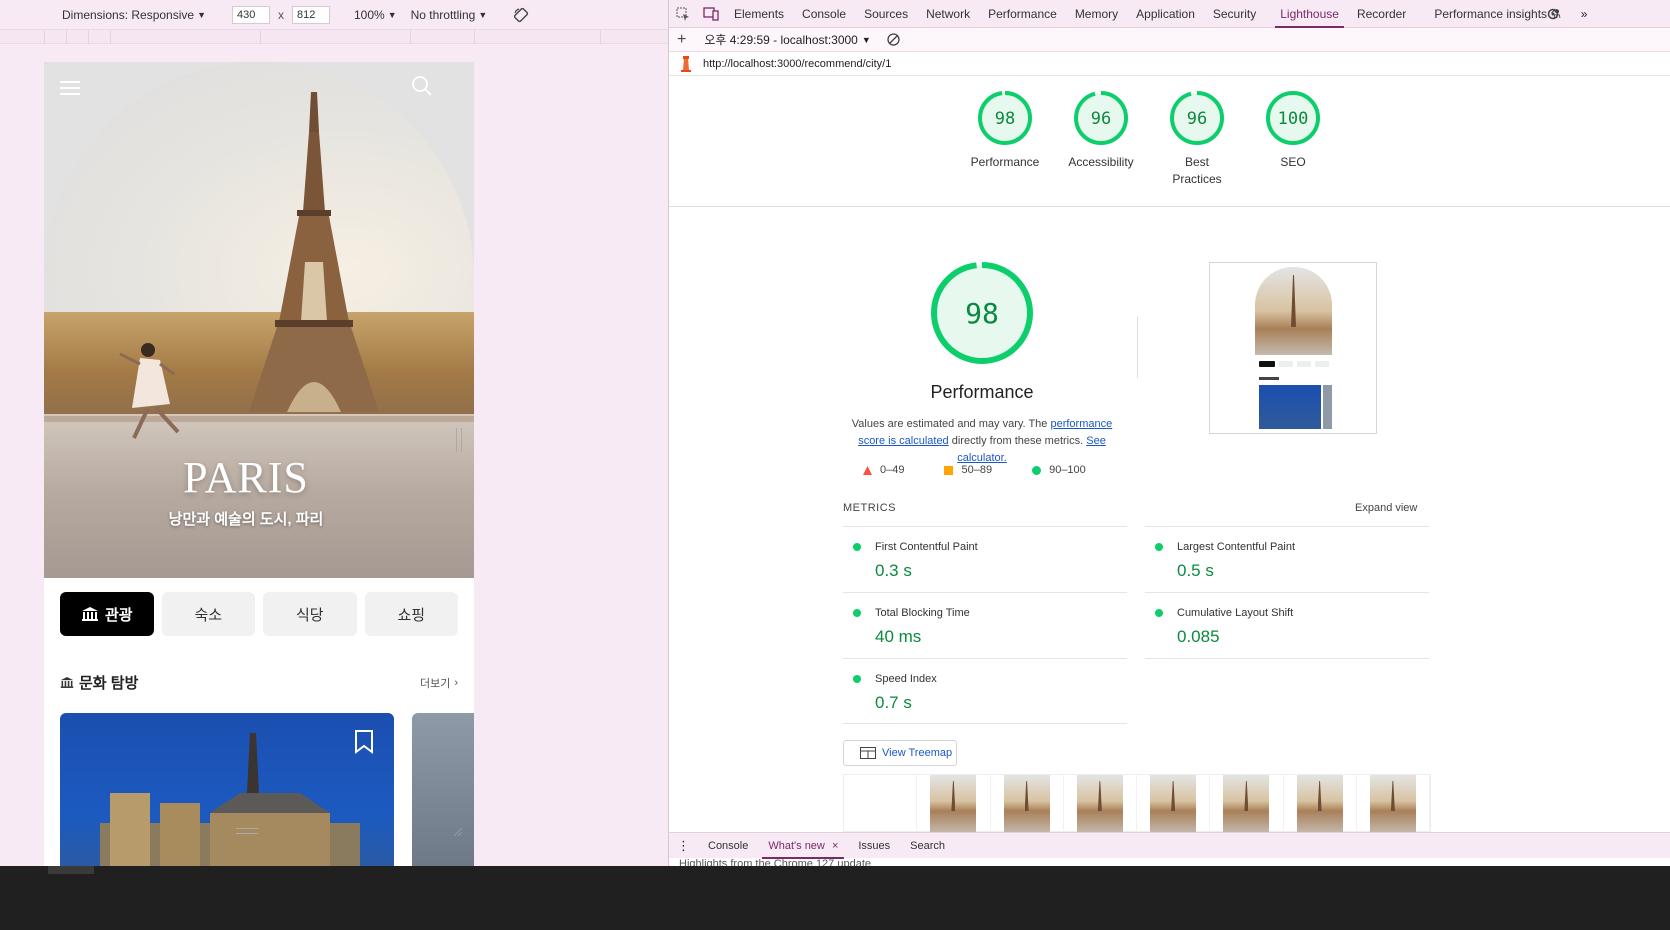 The image size is (1670, 930). I want to click on search-icon, so click(422, 86).